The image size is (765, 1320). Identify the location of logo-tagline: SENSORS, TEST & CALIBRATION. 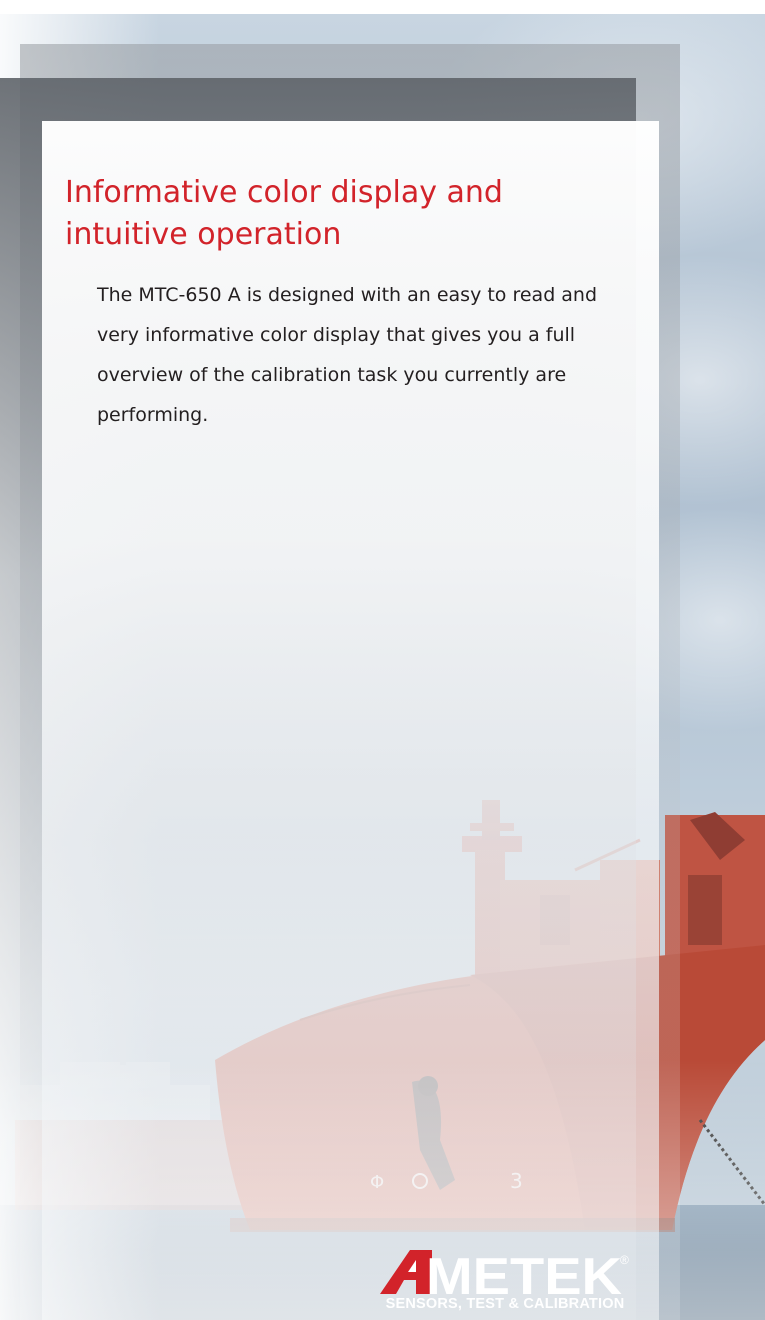
(505, 1304).